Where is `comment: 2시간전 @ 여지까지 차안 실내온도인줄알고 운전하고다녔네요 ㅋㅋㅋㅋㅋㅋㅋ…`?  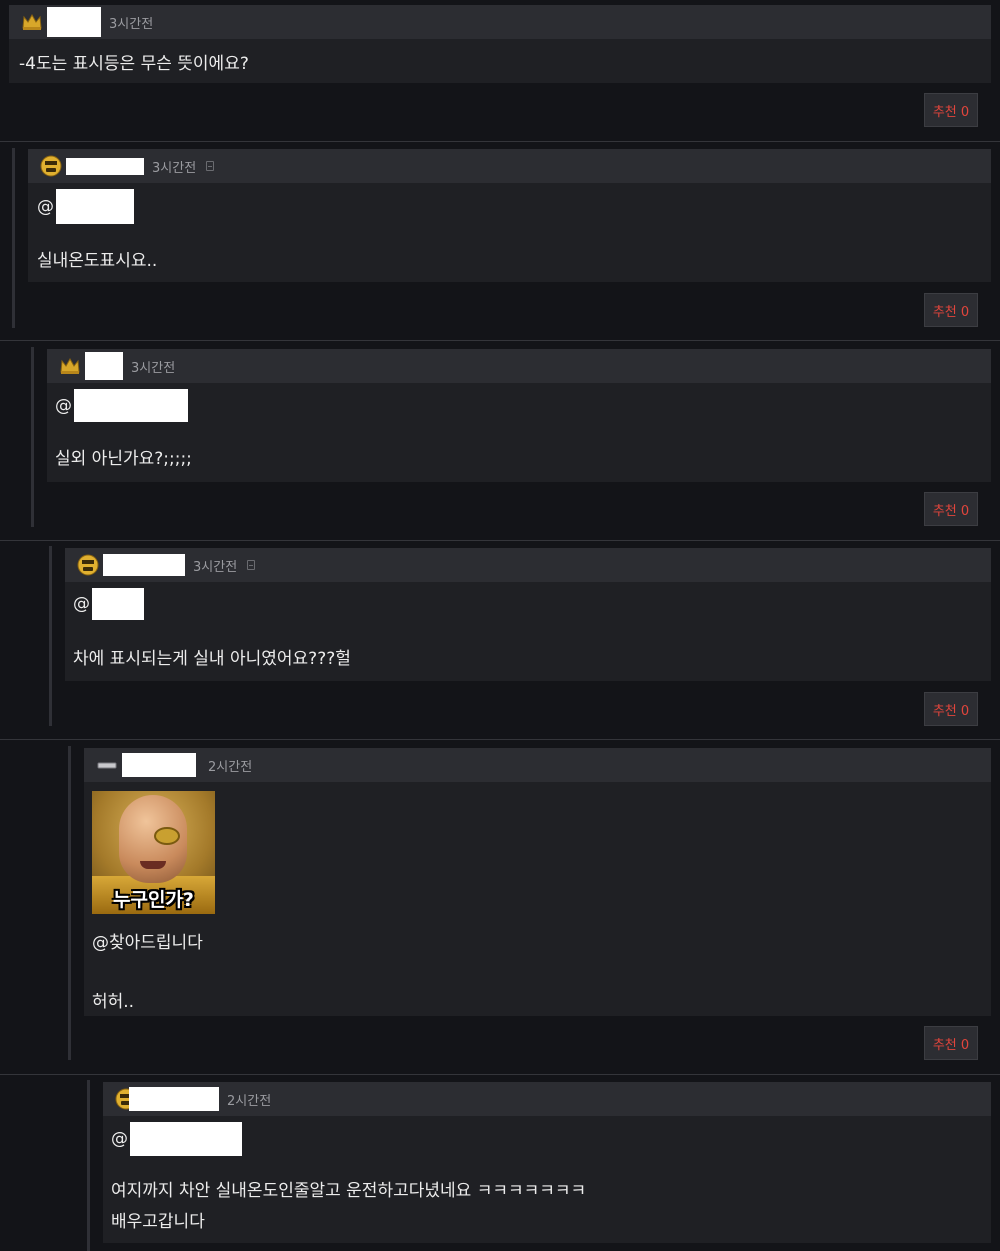 comment: 2시간전 @ 여지까지 차안 실내온도인줄알고 운전하고다녔네요 ㅋㅋㅋㅋㅋㅋㅋ… is located at coordinates (547, 1162).